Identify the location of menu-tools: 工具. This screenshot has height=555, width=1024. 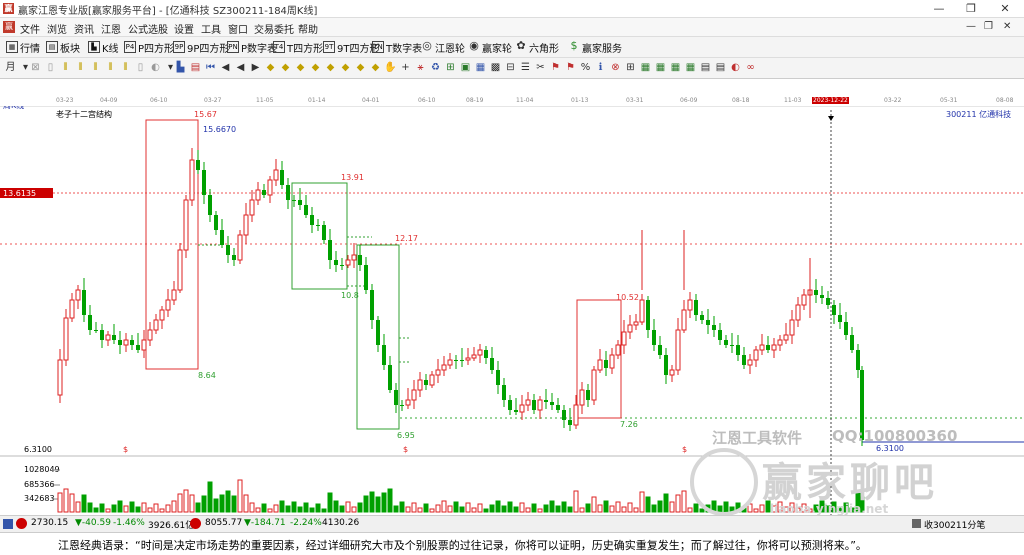
(211, 28).